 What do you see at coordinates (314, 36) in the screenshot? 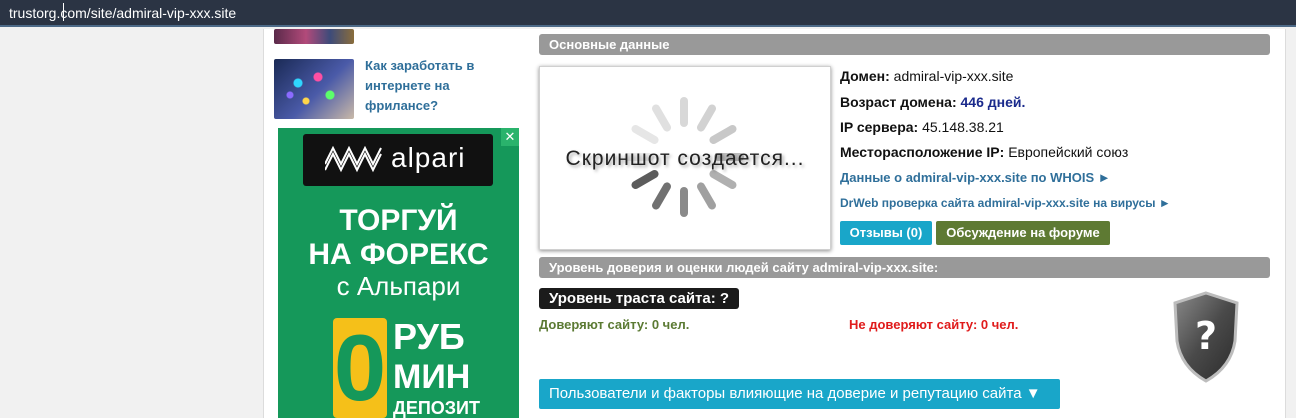
I see `article-thumbnail-top` at bounding box center [314, 36].